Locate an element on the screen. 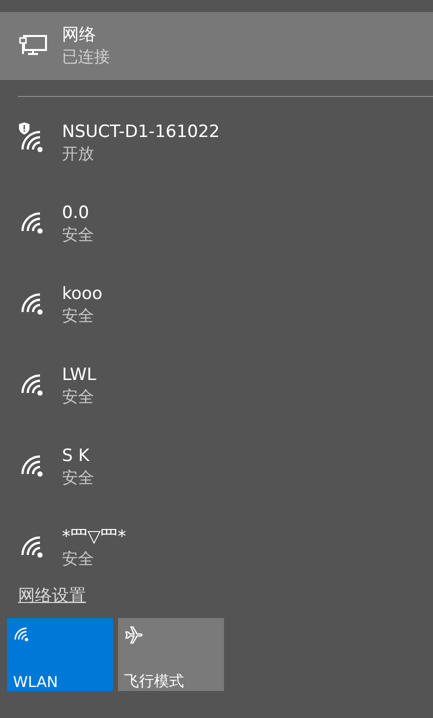 Image resolution: width=433 pixels, height=718 pixels. connected-network: 网络 已连接 is located at coordinates (216, 46).